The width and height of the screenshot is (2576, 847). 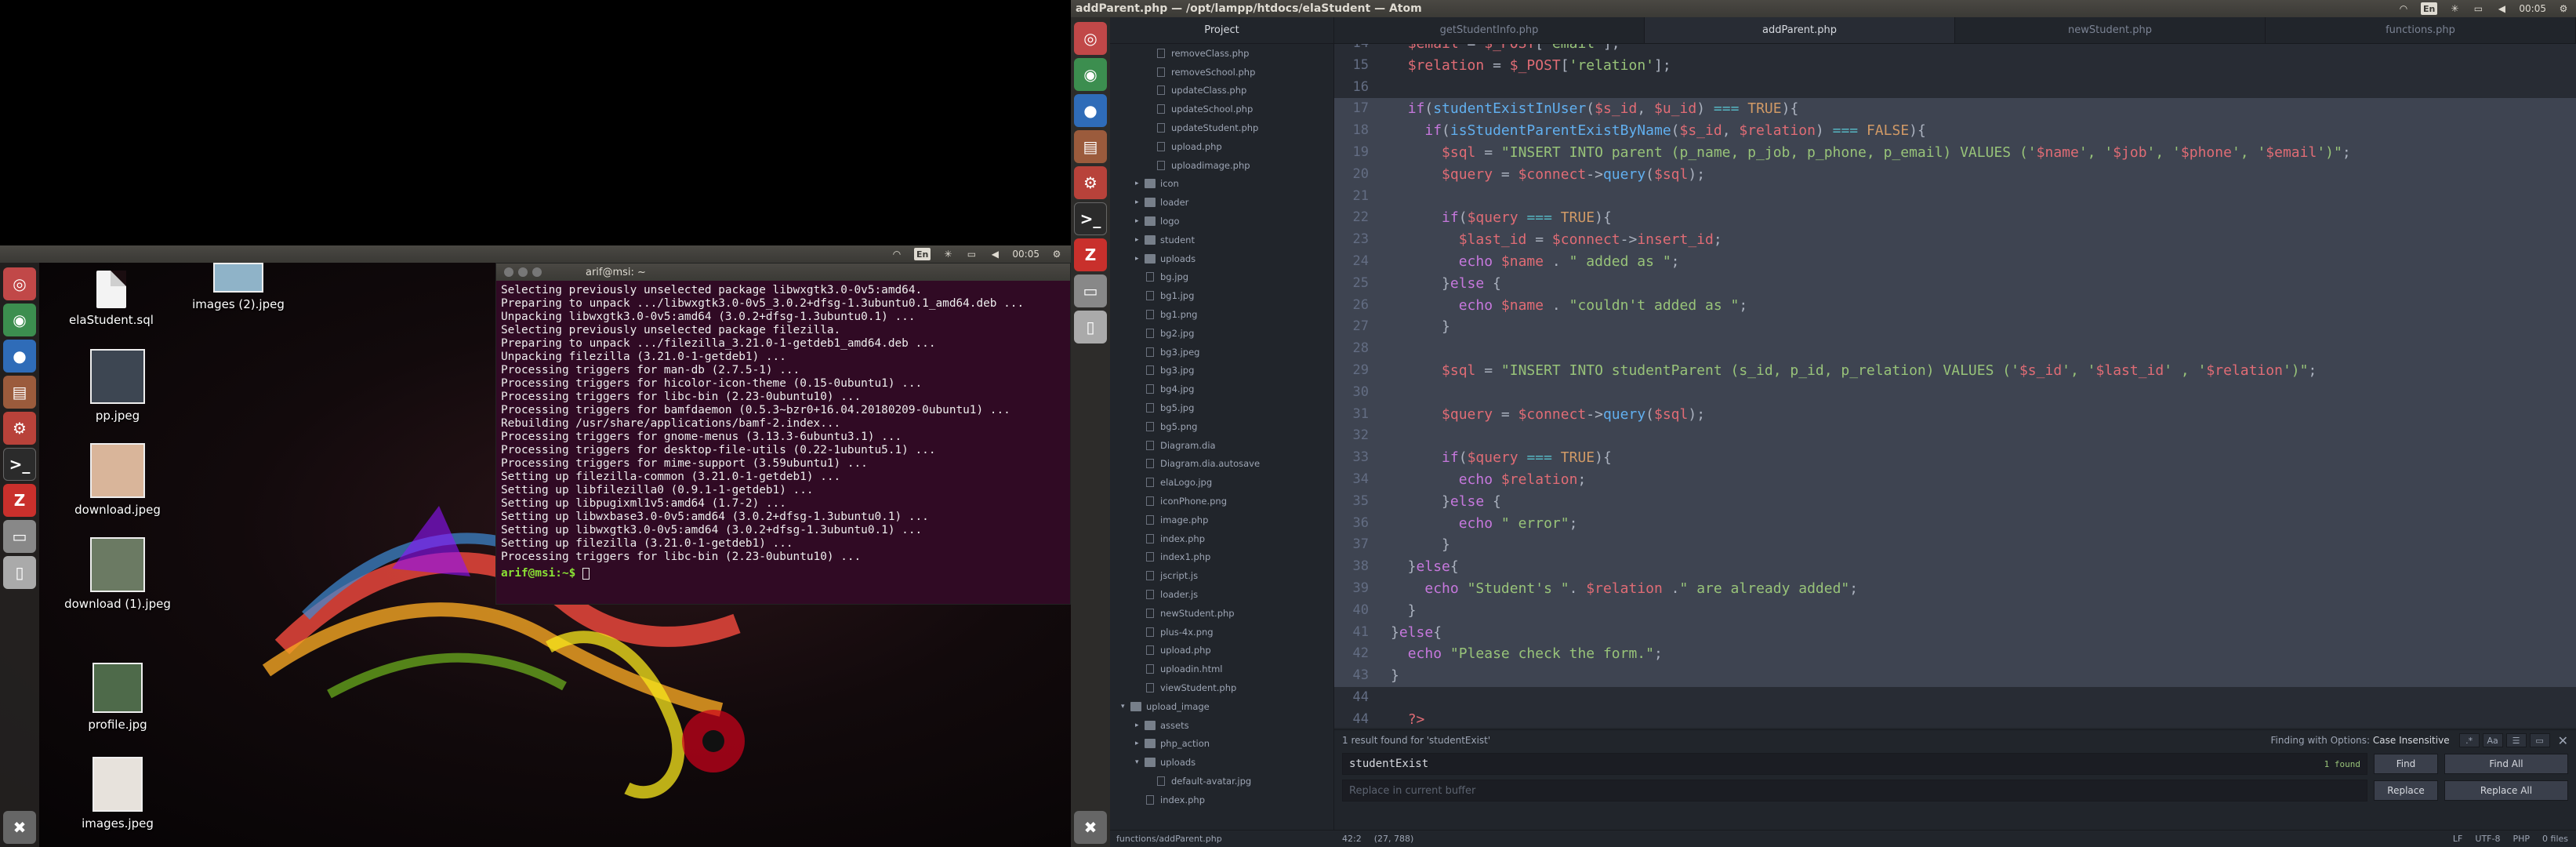 What do you see at coordinates (523, 272) in the screenshot?
I see `minimize-icon` at bounding box center [523, 272].